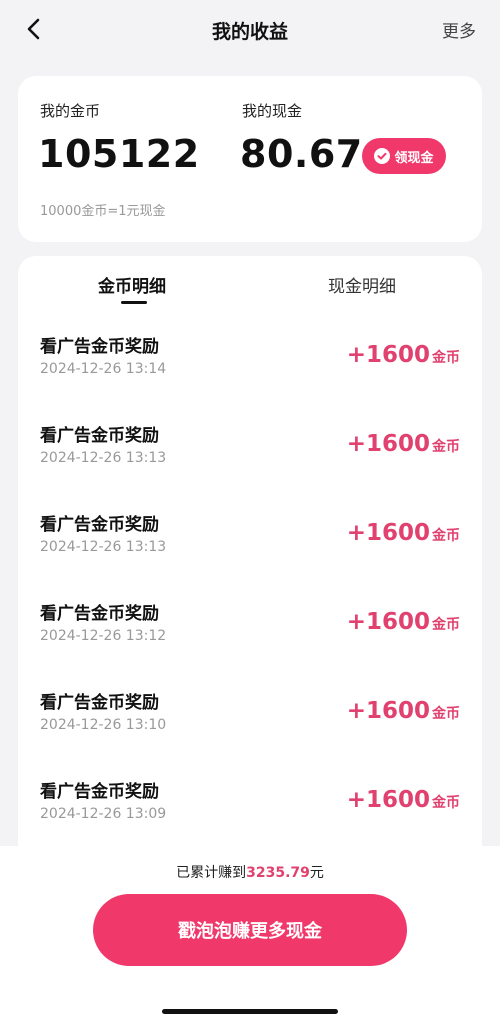  I want to click on total-earned-prefix: 已累计赚到, so click(211, 873).